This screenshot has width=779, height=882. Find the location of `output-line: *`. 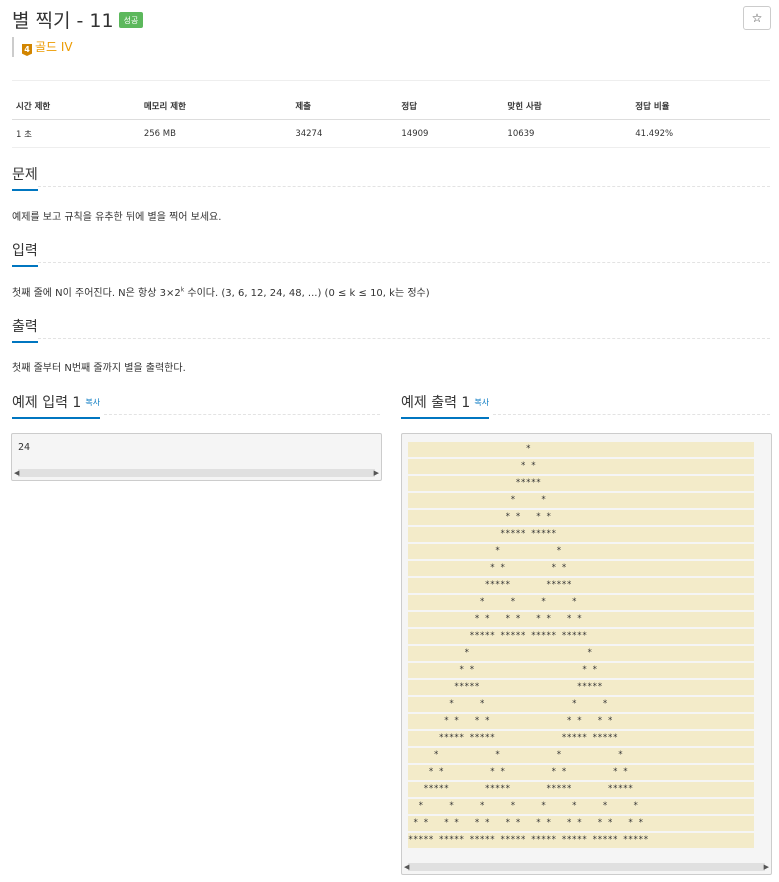

output-line: * is located at coordinates (528, 449).